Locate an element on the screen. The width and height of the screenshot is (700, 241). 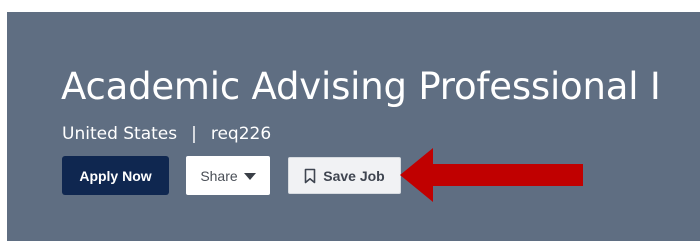
share-dropdown-button: Share is located at coordinates (228, 175).